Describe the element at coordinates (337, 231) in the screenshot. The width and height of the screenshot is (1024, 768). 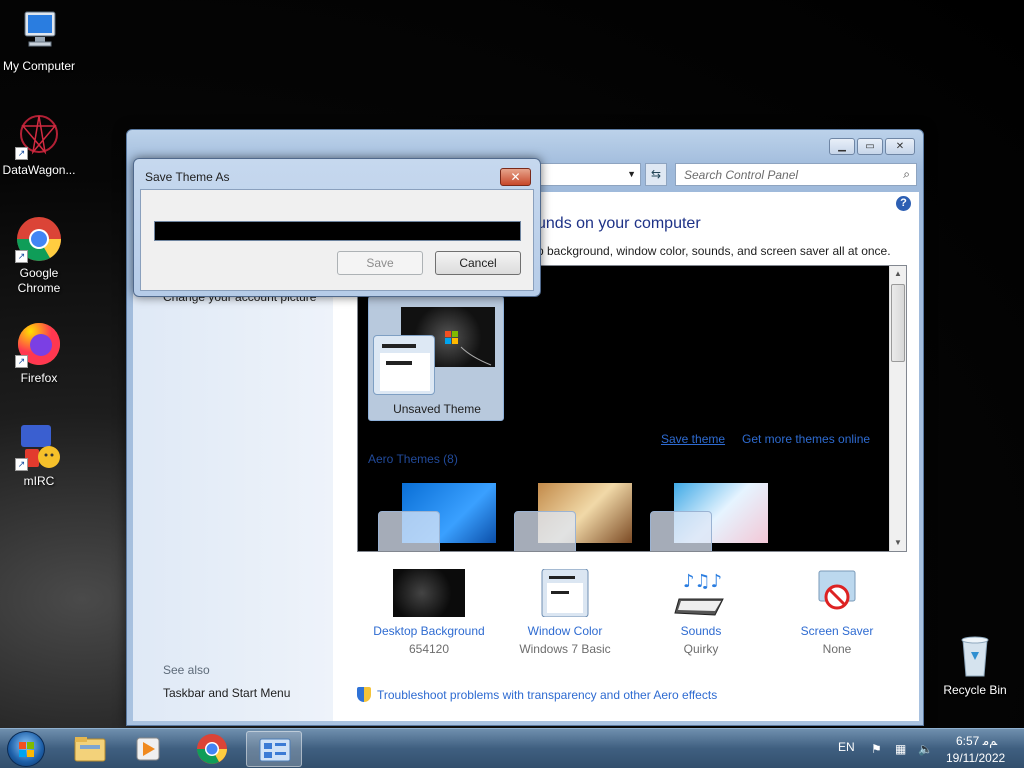
I see `theme-name-input` at that location.